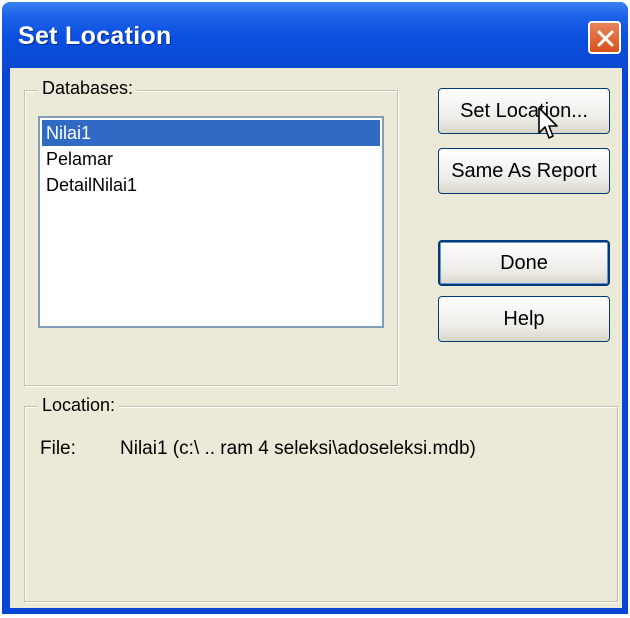 The height and width of the screenshot is (618, 630). Describe the element at coordinates (524, 319) in the screenshot. I see `help-button: Help` at that location.